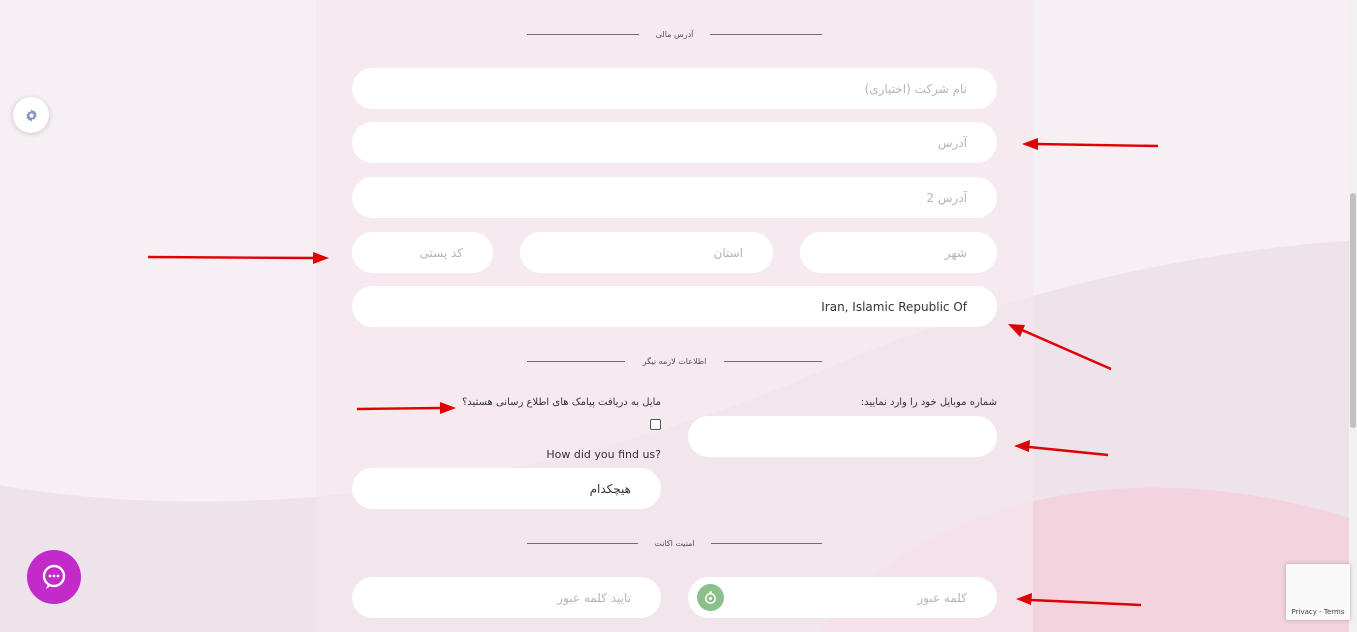  I want to click on confirm-password-placeholder: تایید کلمه عبور, so click(594, 597).